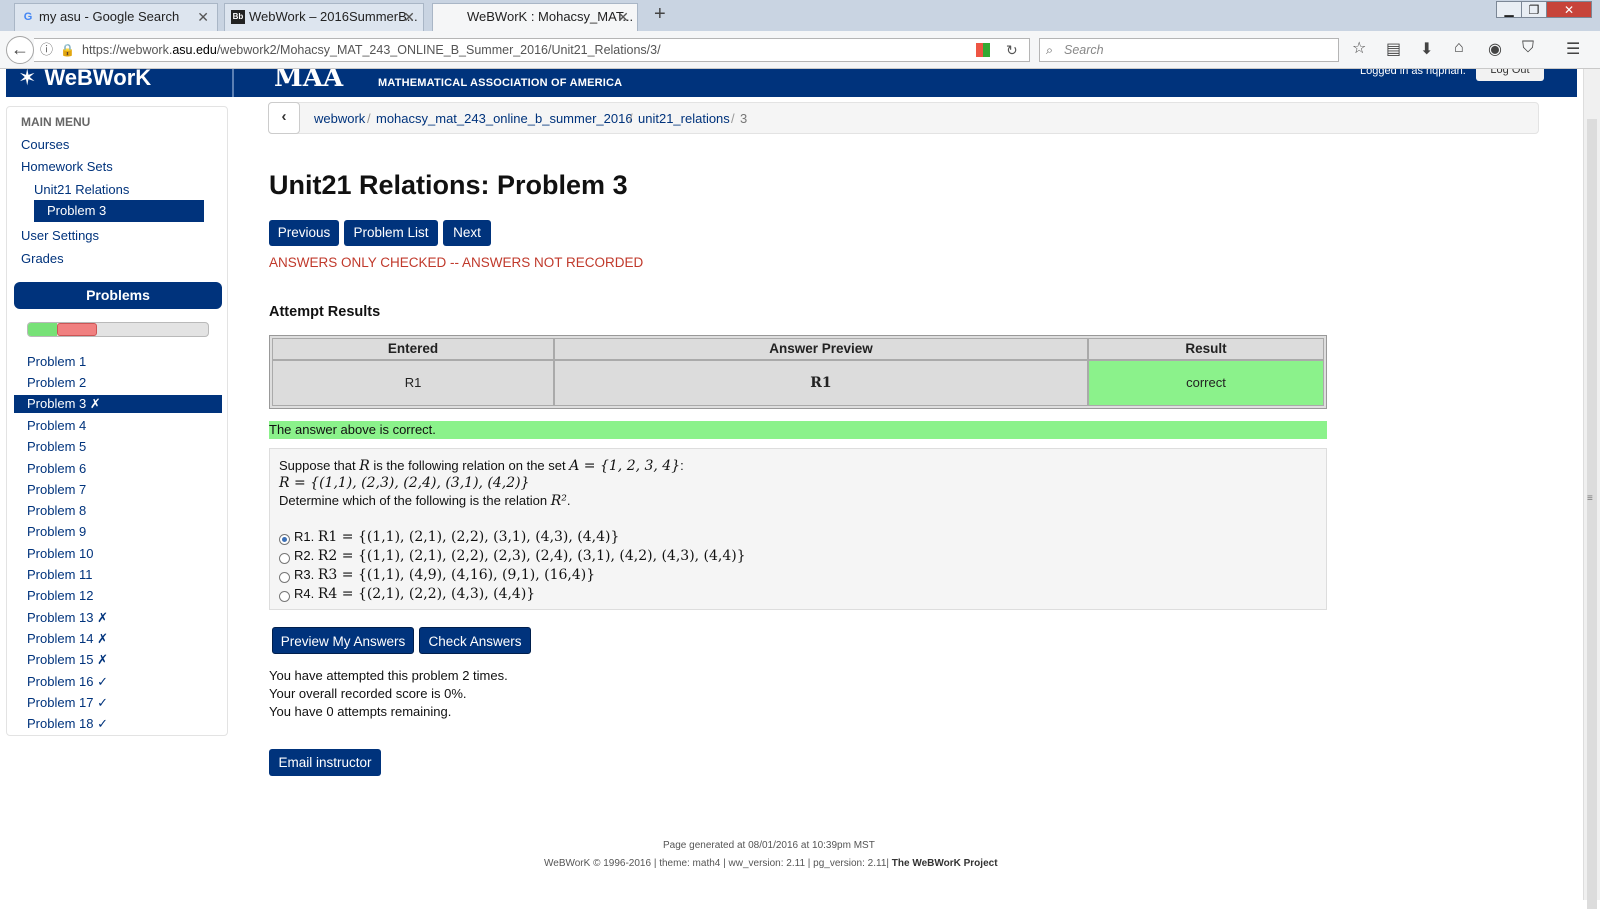 This screenshot has height=909, width=1600. What do you see at coordinates (504, 118) in the screenshot?
I see `breadcrumb-course: mohacsy_mat_243_online_b_summer_2016` at bounding box center [504, 118].